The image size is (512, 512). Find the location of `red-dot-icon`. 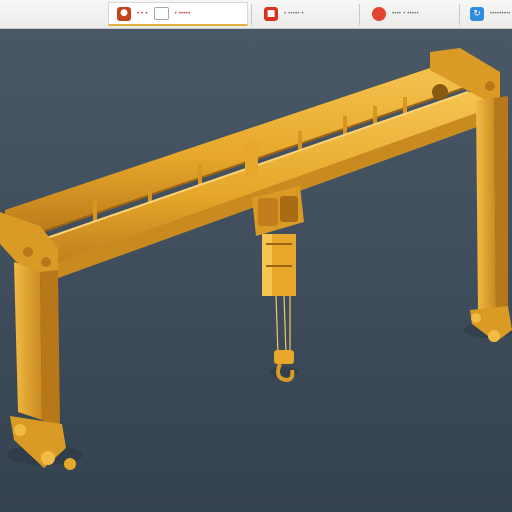

red-dot-icon is located at coordinates (379, 14).